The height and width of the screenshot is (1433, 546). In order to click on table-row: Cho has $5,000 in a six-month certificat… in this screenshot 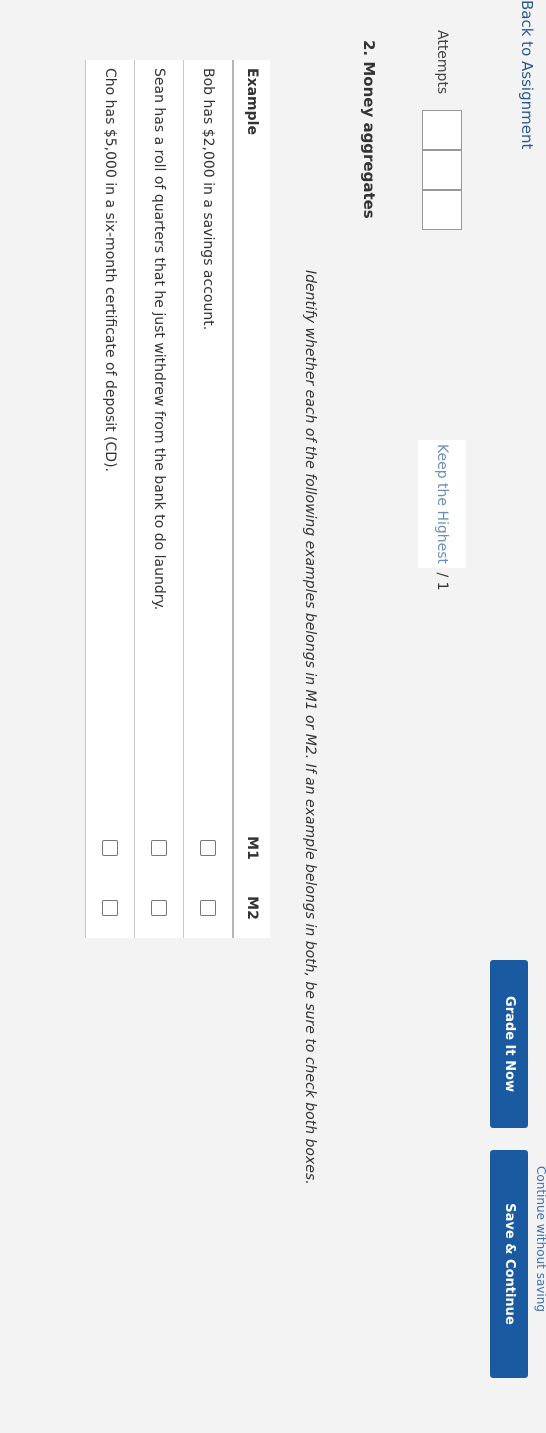, I will do `click(110, 499)`.